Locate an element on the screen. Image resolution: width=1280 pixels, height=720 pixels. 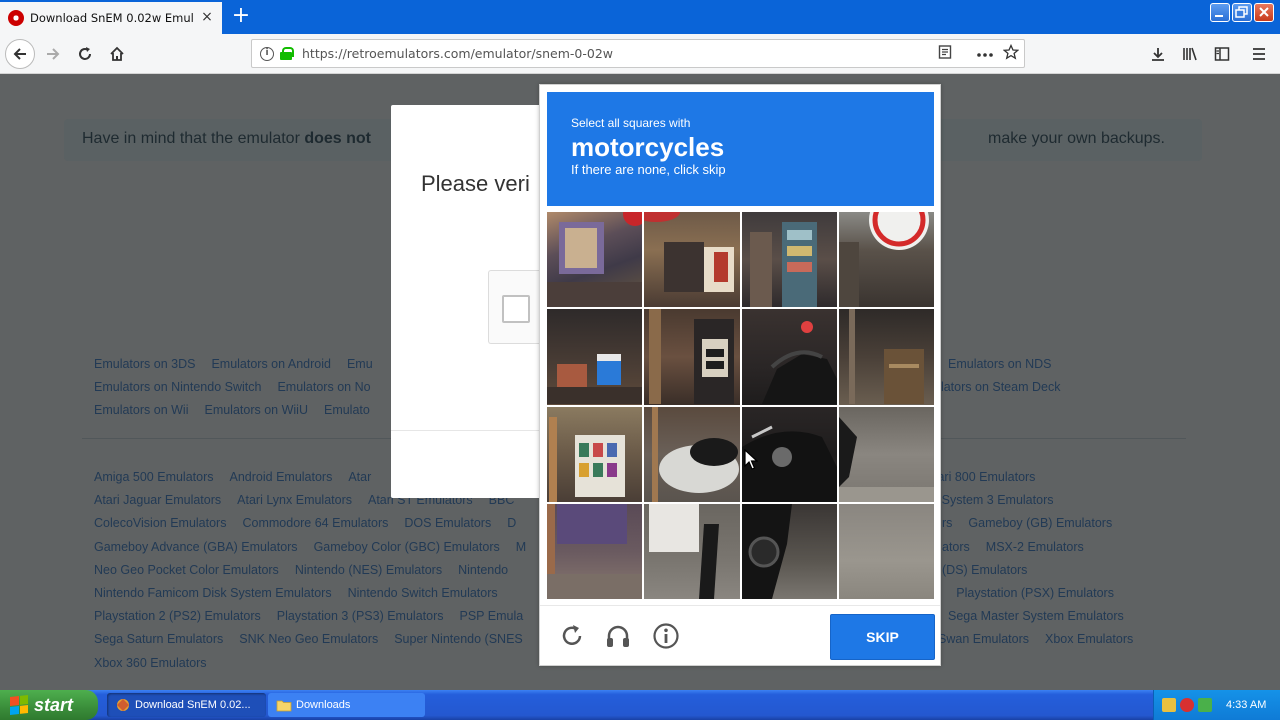
link-psx: Playstation (PSX) Emulators is located at coordinates (1035, 593).